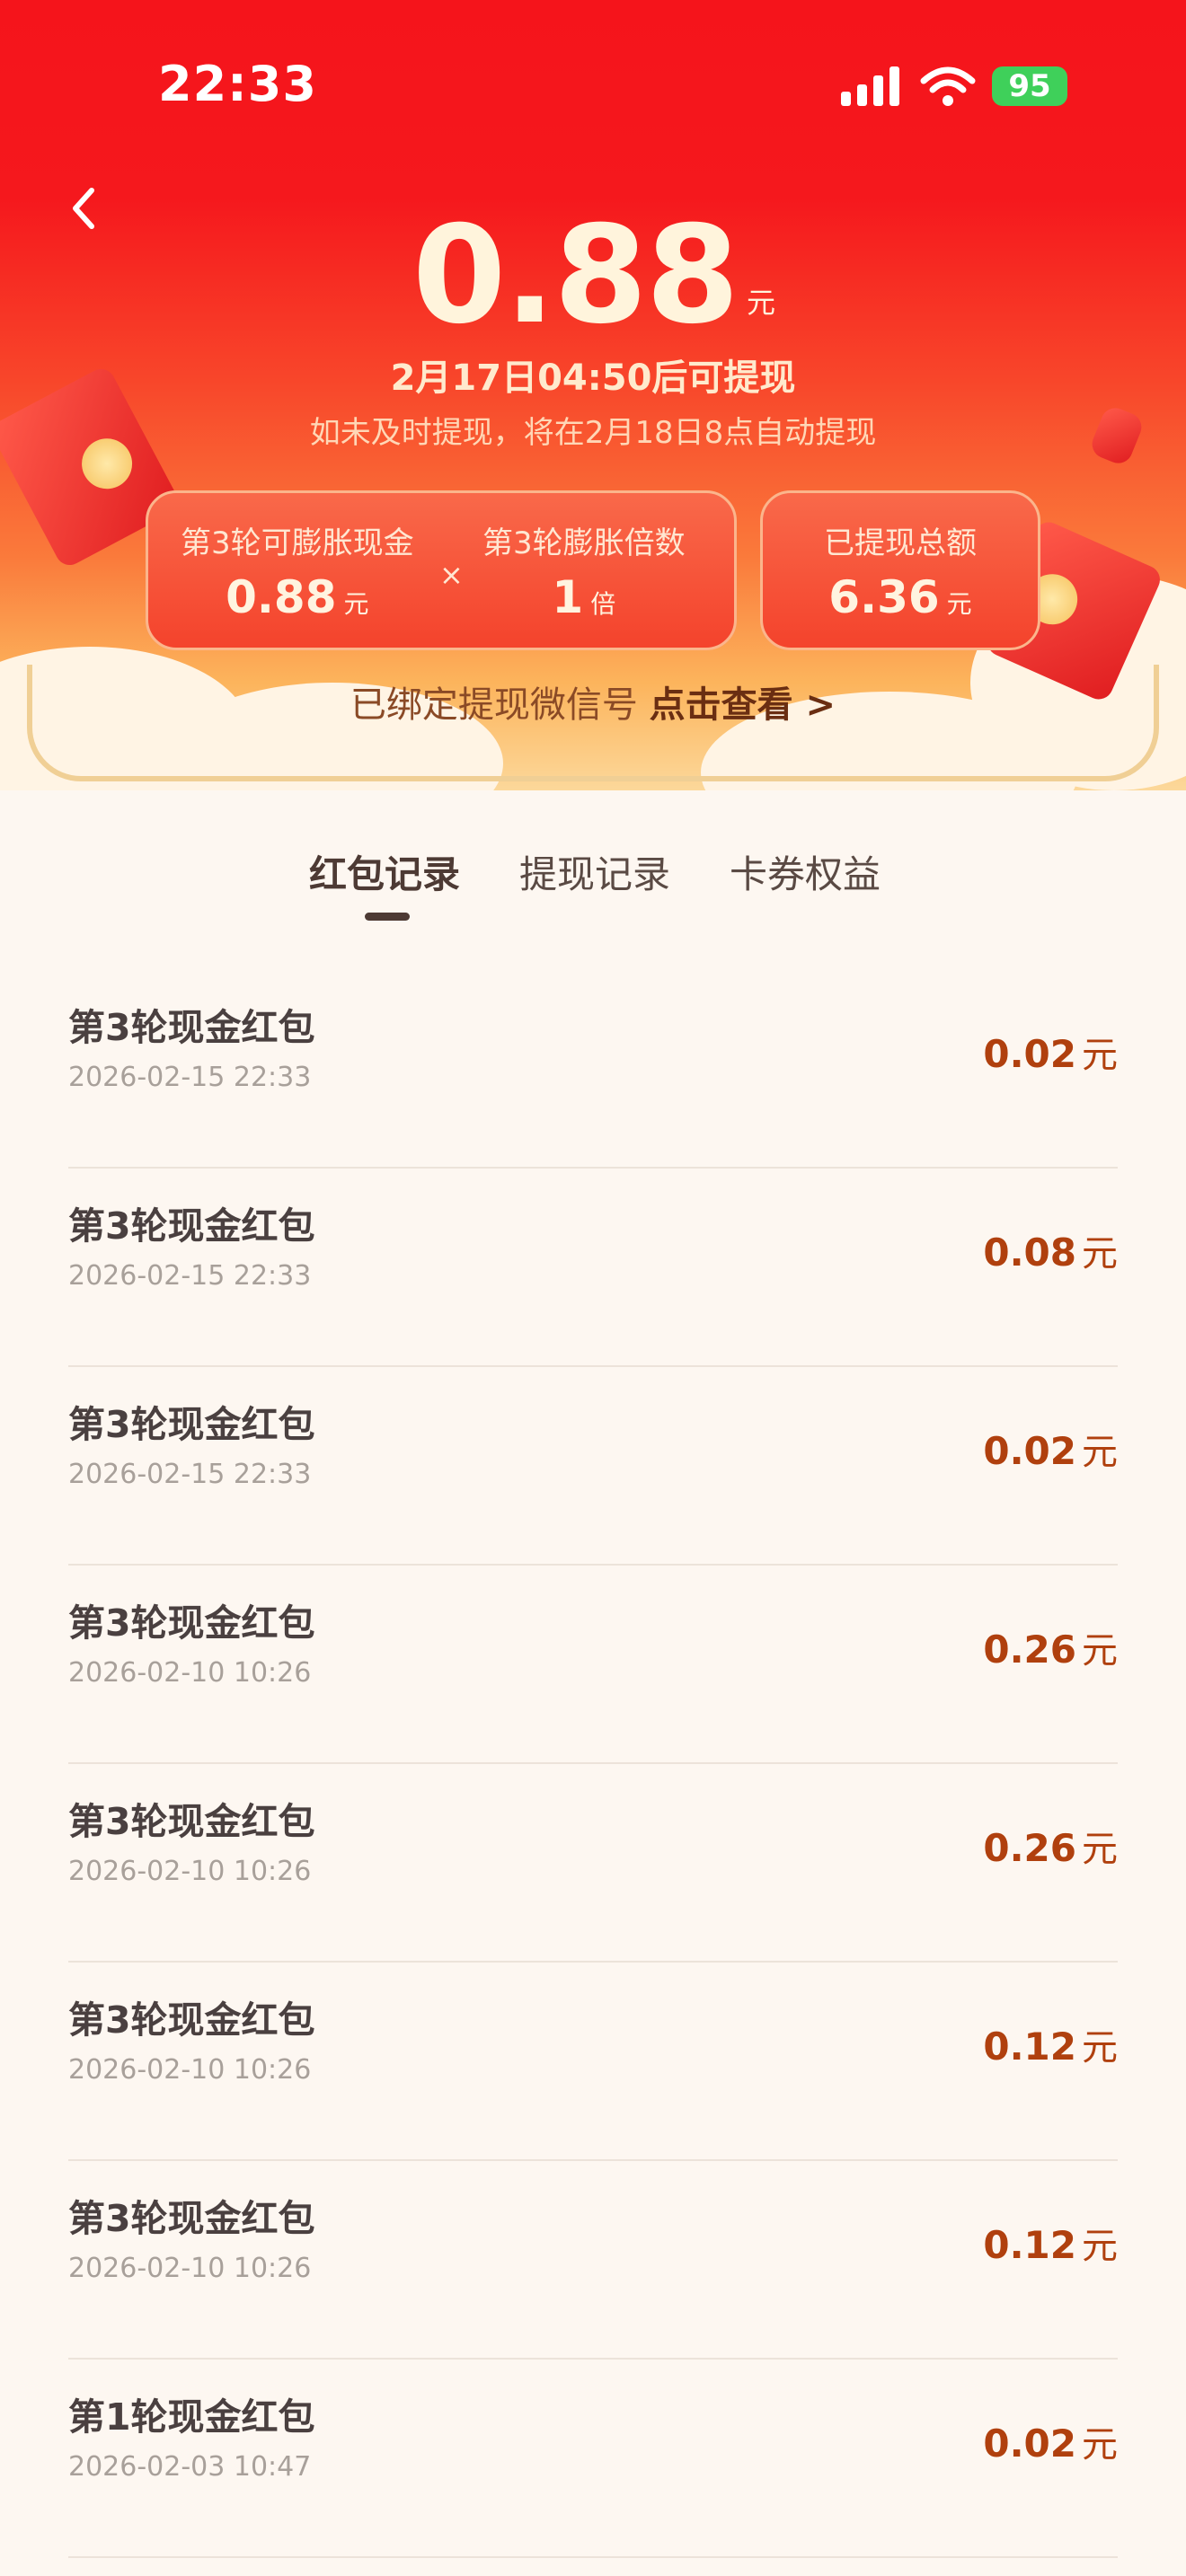 The height and width of the screenshot is (2576, 1186). I want to click on tab-active-indicator, so click(387, 917).